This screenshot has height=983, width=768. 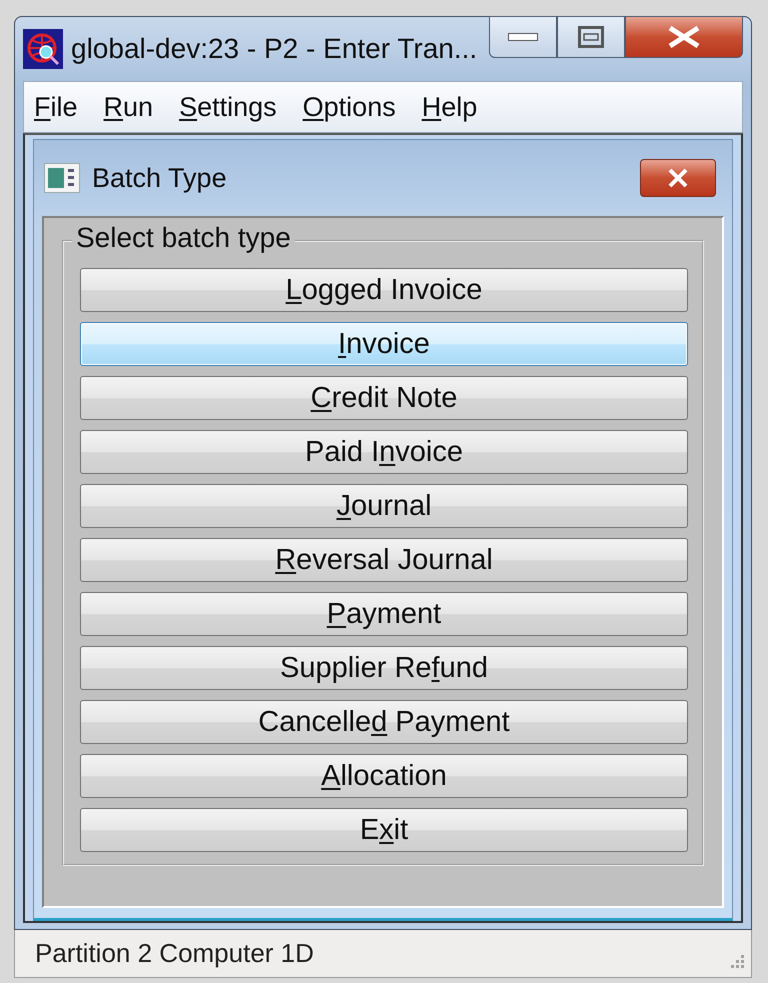 What do you see at coordinates (384, 776) in the screenshot?
I see `batch-type-button: Allocation` at bounding box center [384, 776].